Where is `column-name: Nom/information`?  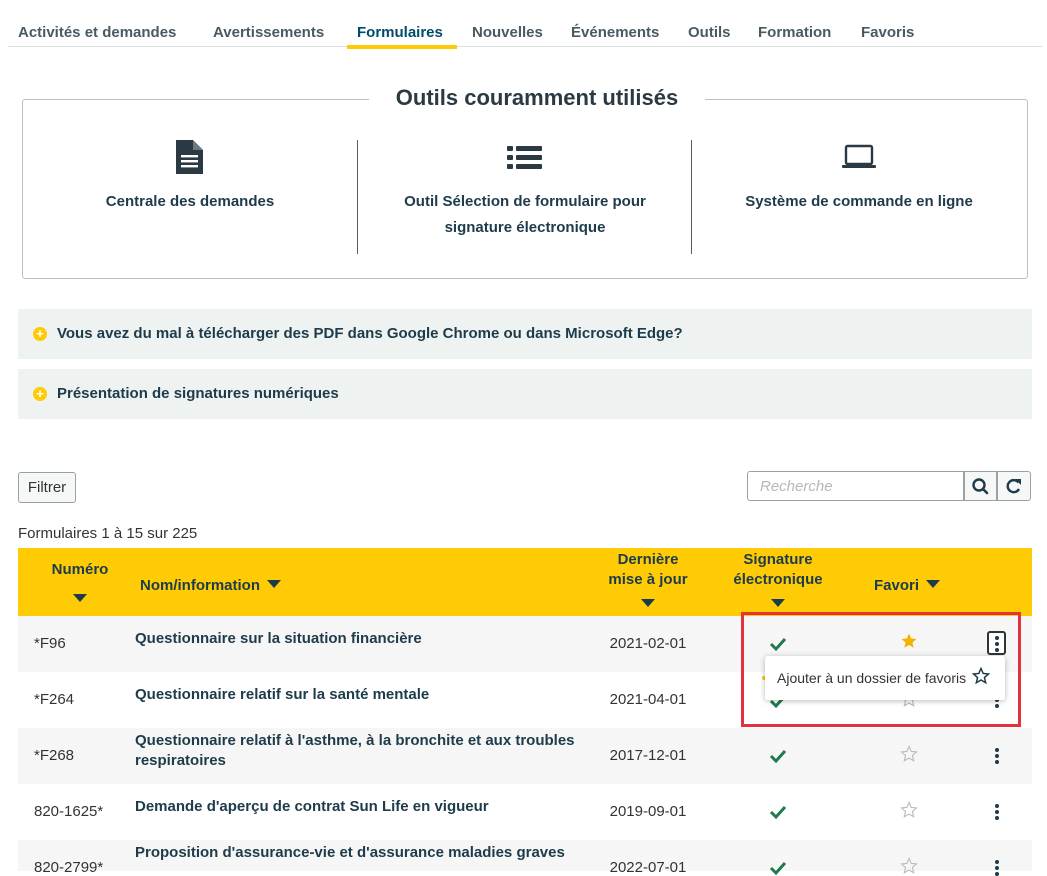
column-name: Nom/information is located at coordinates (211, 586).